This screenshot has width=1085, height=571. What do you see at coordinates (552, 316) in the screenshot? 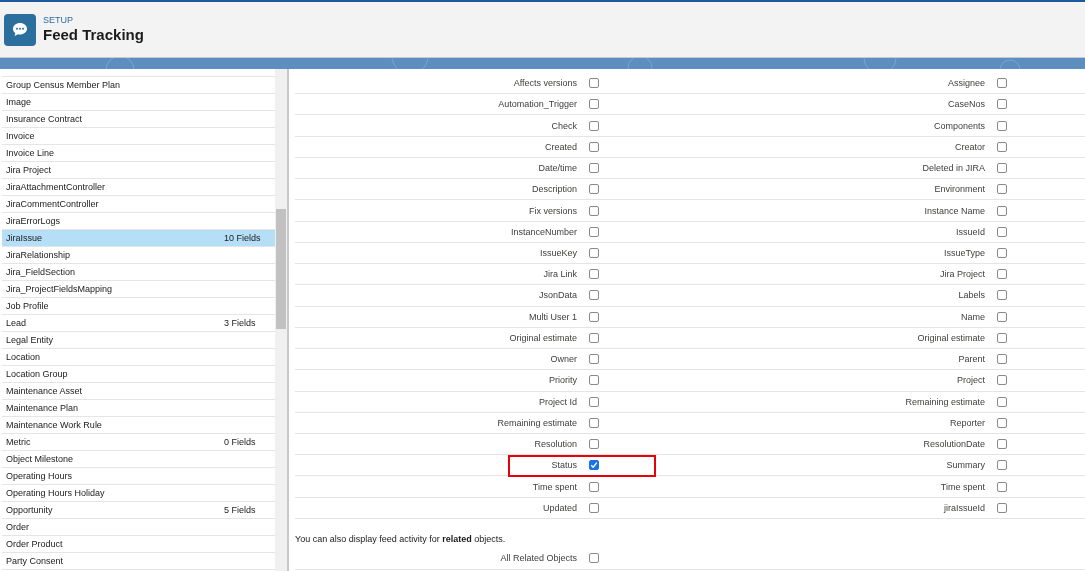
I see `field-label: Multi User 1` at bounding box center [552, 316].